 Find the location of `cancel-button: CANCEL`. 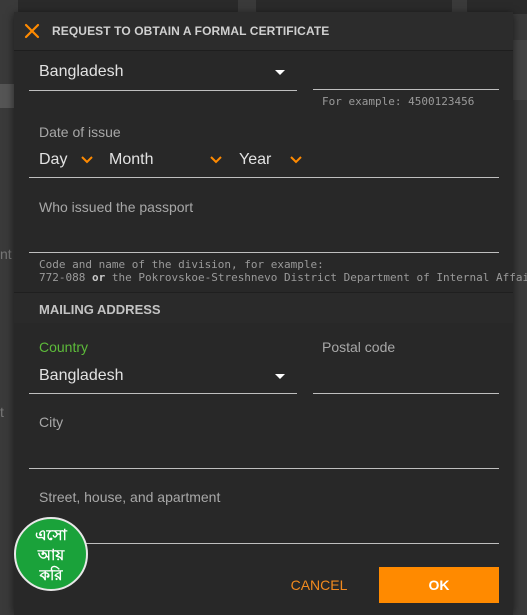

cancel-button: CANCEL is located at coordinates (319, 585).